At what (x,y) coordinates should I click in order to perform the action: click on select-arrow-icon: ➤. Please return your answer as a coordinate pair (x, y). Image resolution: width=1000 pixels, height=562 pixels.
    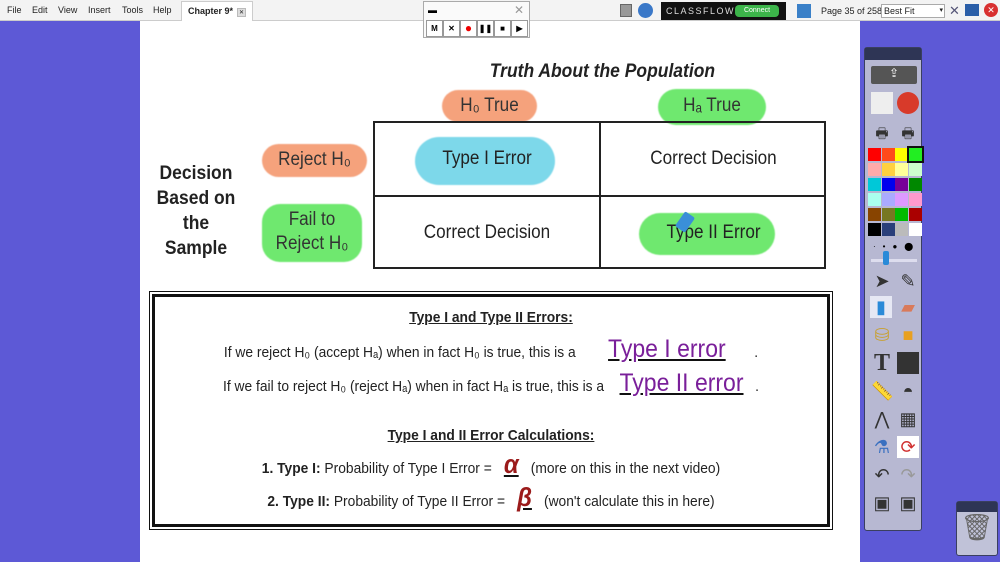
    Looking at the image, I should click on (882, 281).